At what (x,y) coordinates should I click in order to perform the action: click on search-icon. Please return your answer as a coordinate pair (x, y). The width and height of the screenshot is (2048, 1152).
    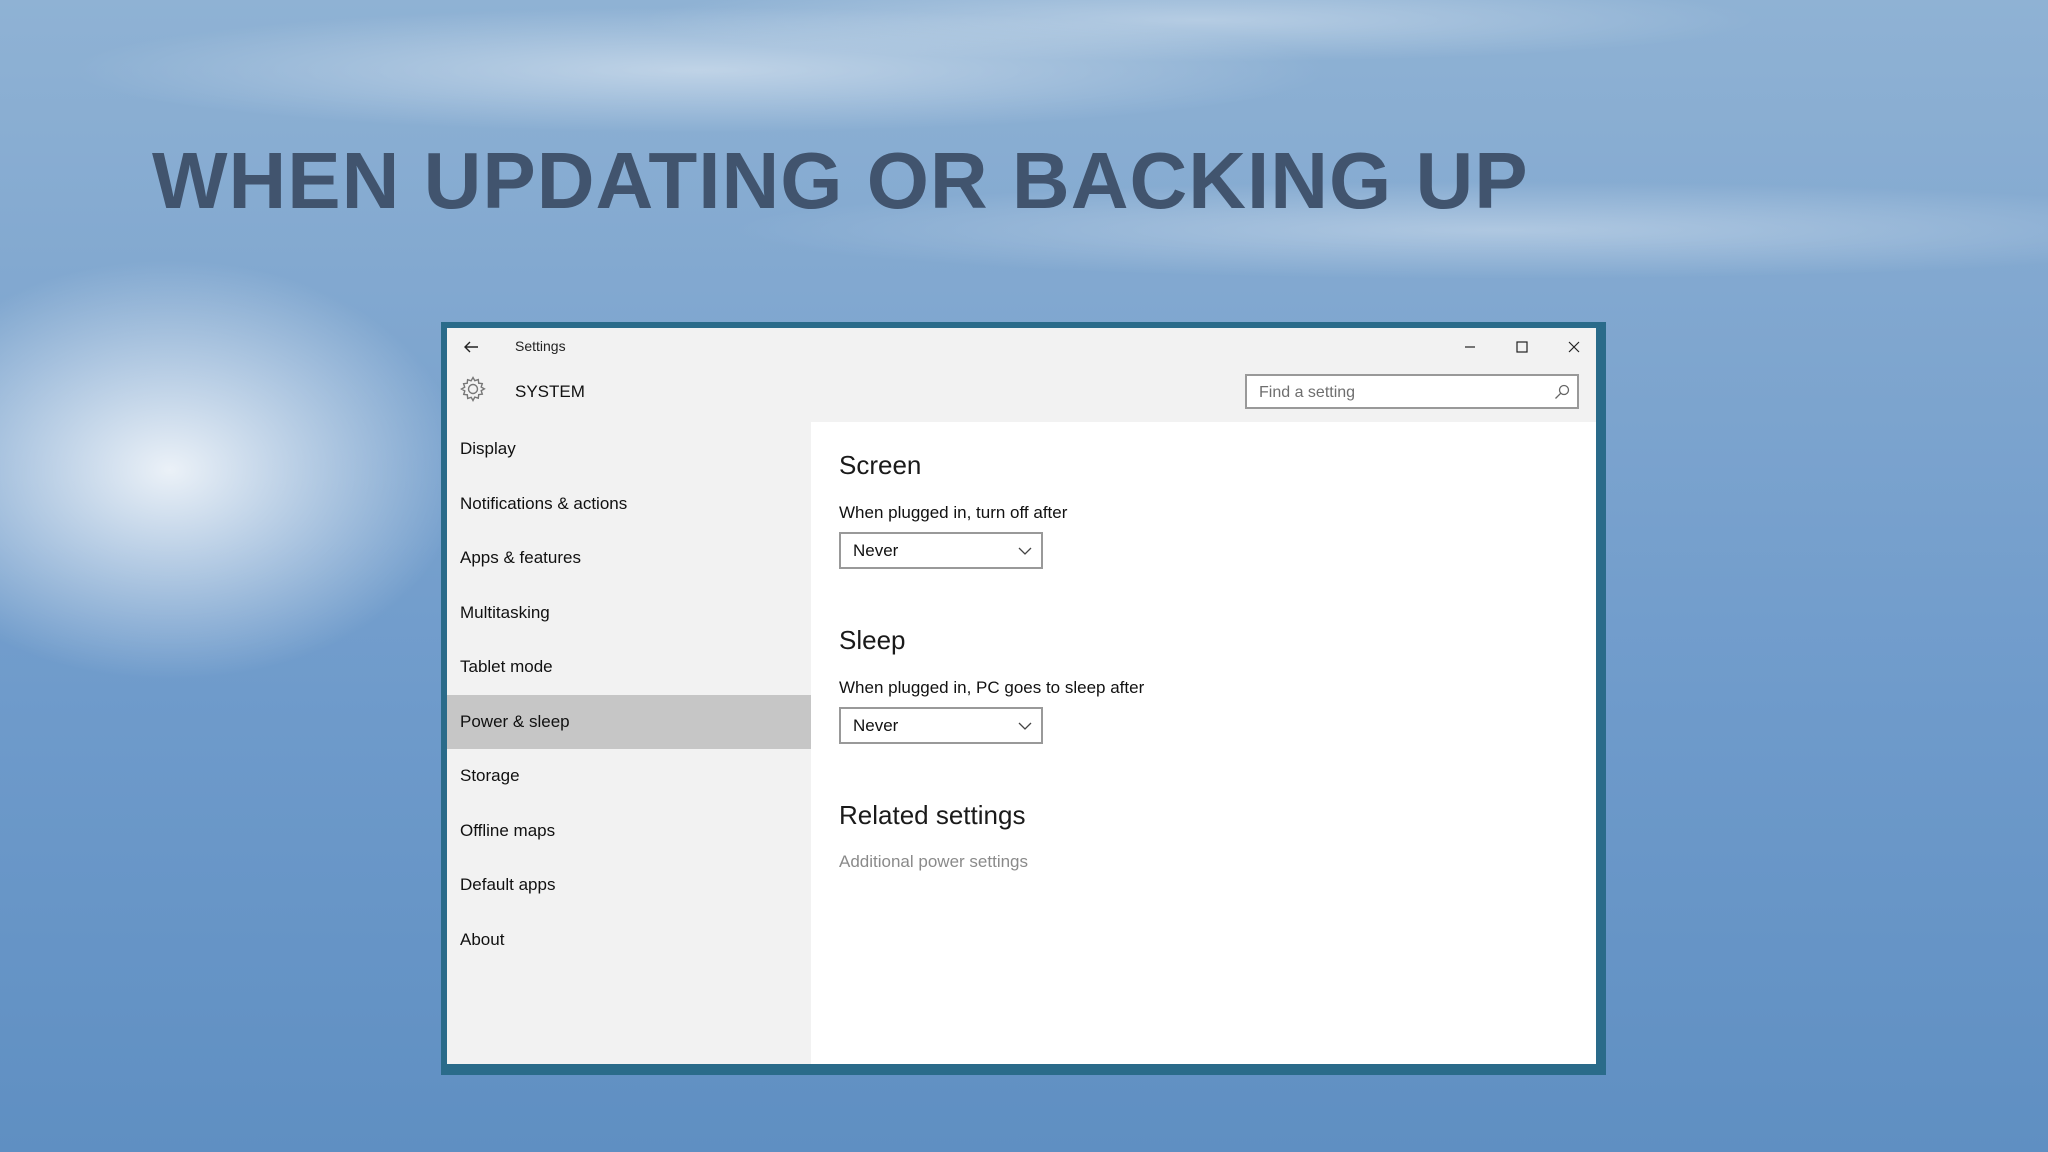
    Looking at the image, I should click on (1562, 392).